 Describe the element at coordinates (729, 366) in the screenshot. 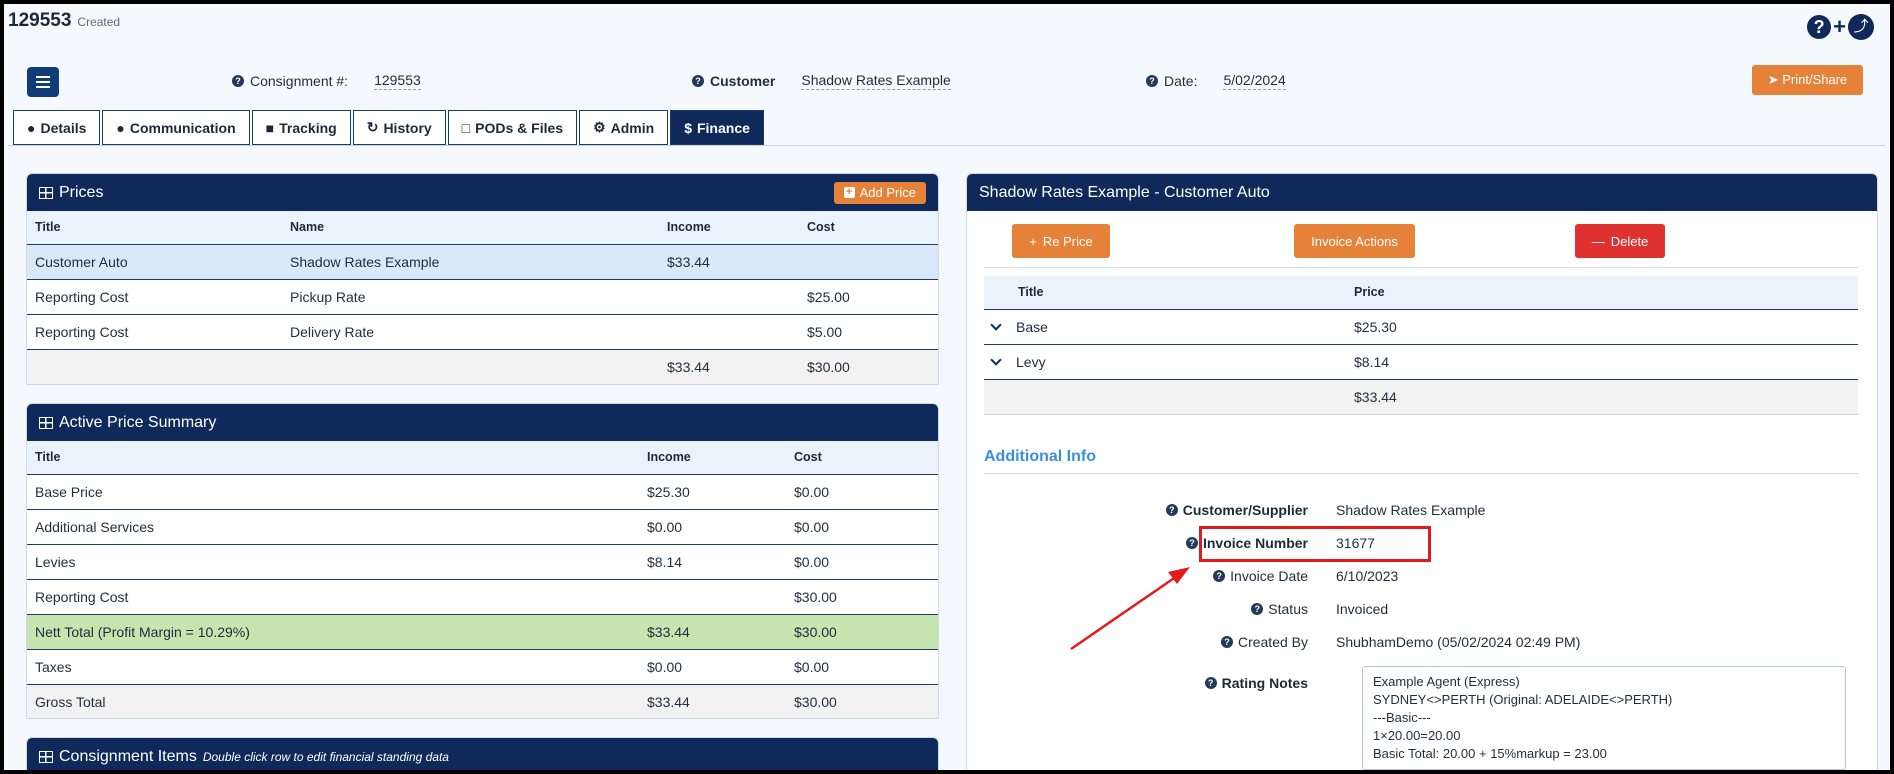

I see `income-total: $33.44` at that location.